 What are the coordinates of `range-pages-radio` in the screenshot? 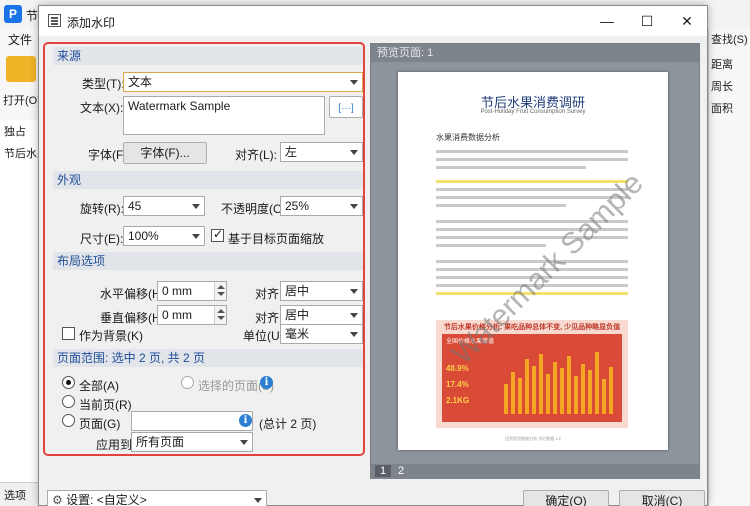 It's located at (68, 420).